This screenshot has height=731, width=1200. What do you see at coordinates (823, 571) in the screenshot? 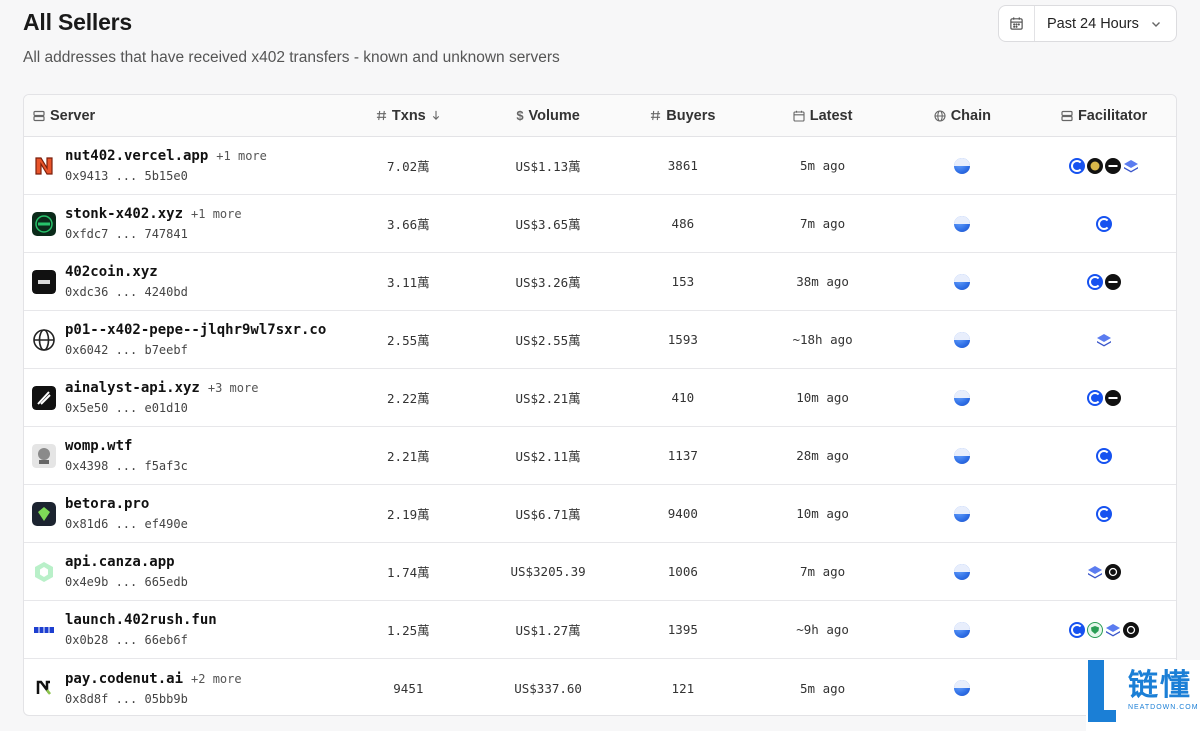
I see `latest-value: 7m ago` at bounding box center [823, 571].